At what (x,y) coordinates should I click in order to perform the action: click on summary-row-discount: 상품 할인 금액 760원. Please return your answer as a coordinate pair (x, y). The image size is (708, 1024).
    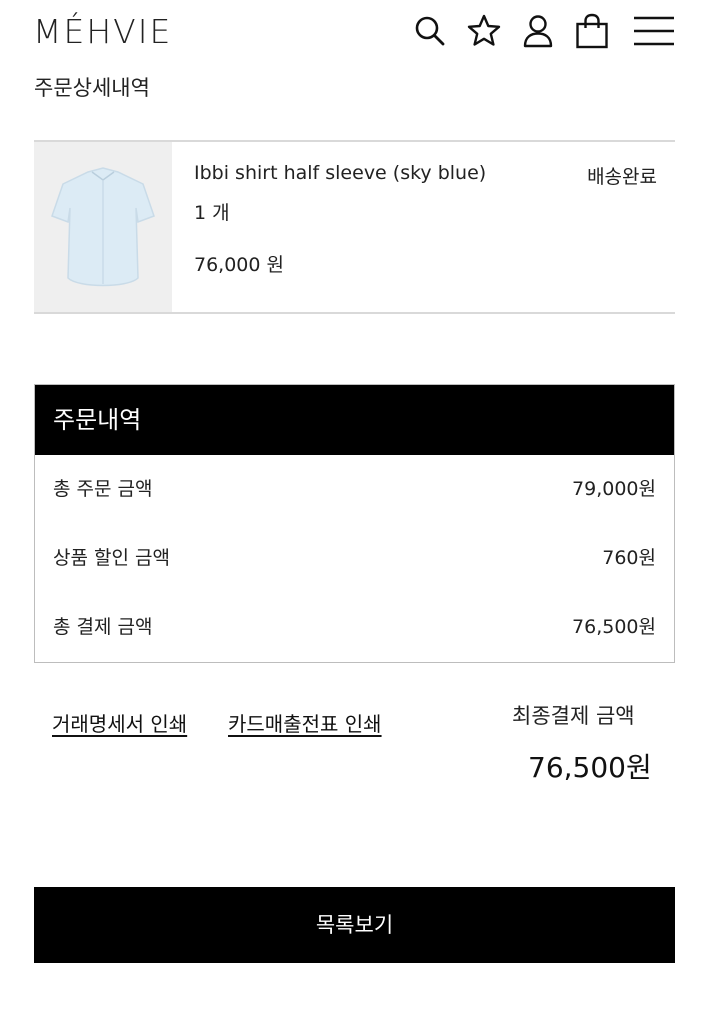
    Looking at the image, I should click on (354, 558).